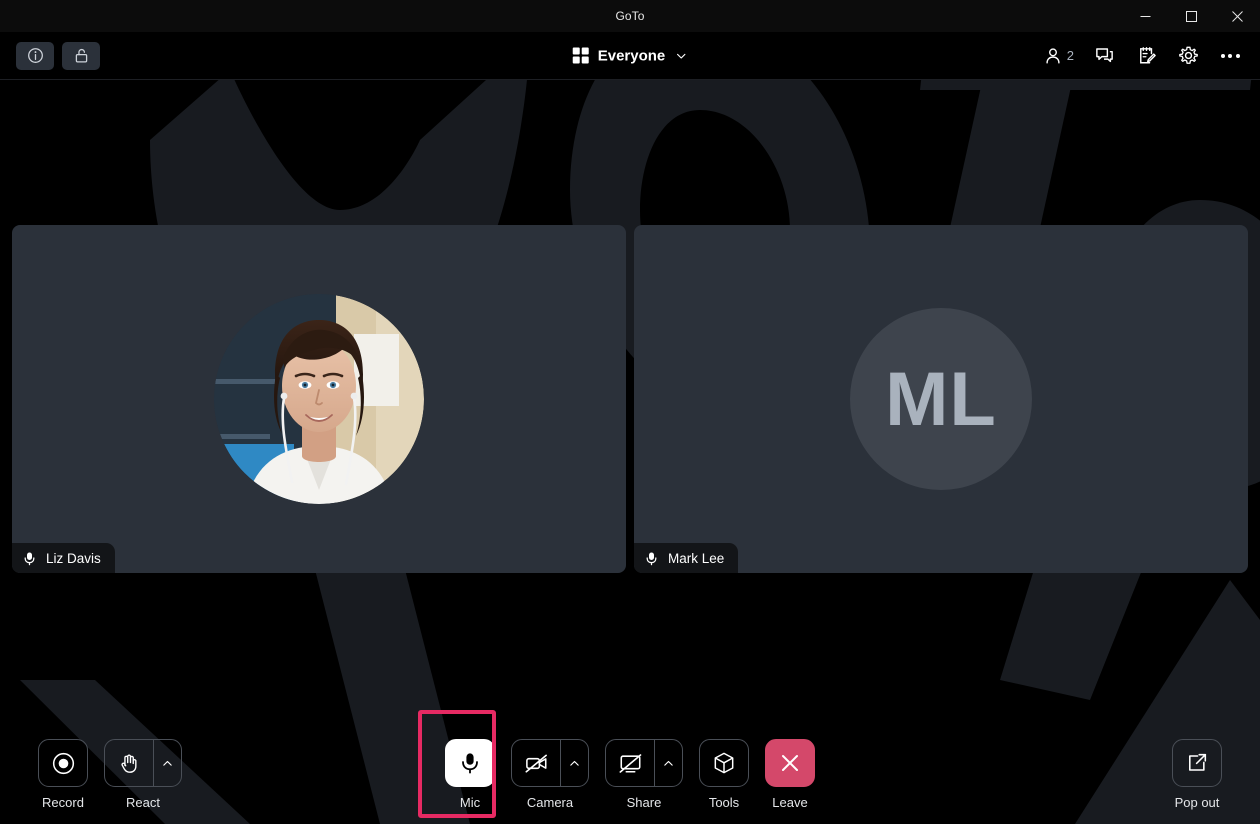 The height and width of the screenshot is (824, 1260). I want to click on record-button: Record, so click(63, 774).